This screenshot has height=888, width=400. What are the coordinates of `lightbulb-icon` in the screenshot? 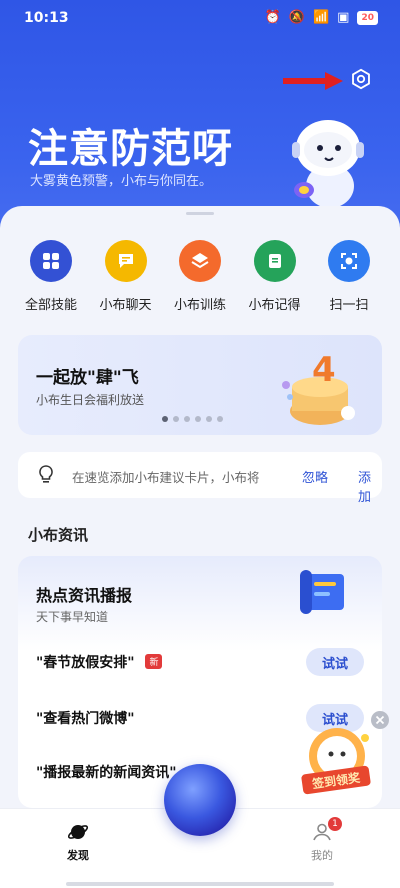 It's located at (46, 474).